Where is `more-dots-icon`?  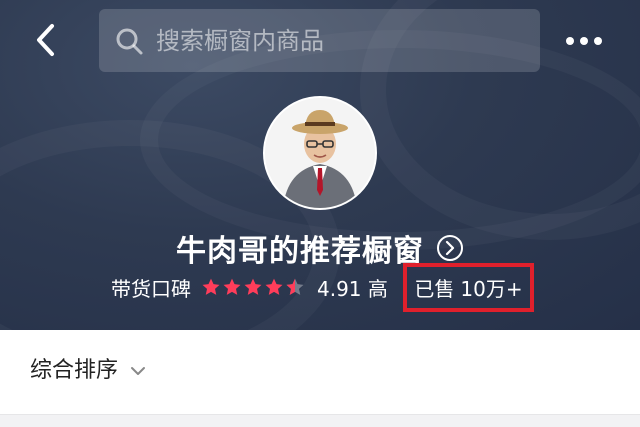
more-dots-icon is located at coordinates (584, 41).